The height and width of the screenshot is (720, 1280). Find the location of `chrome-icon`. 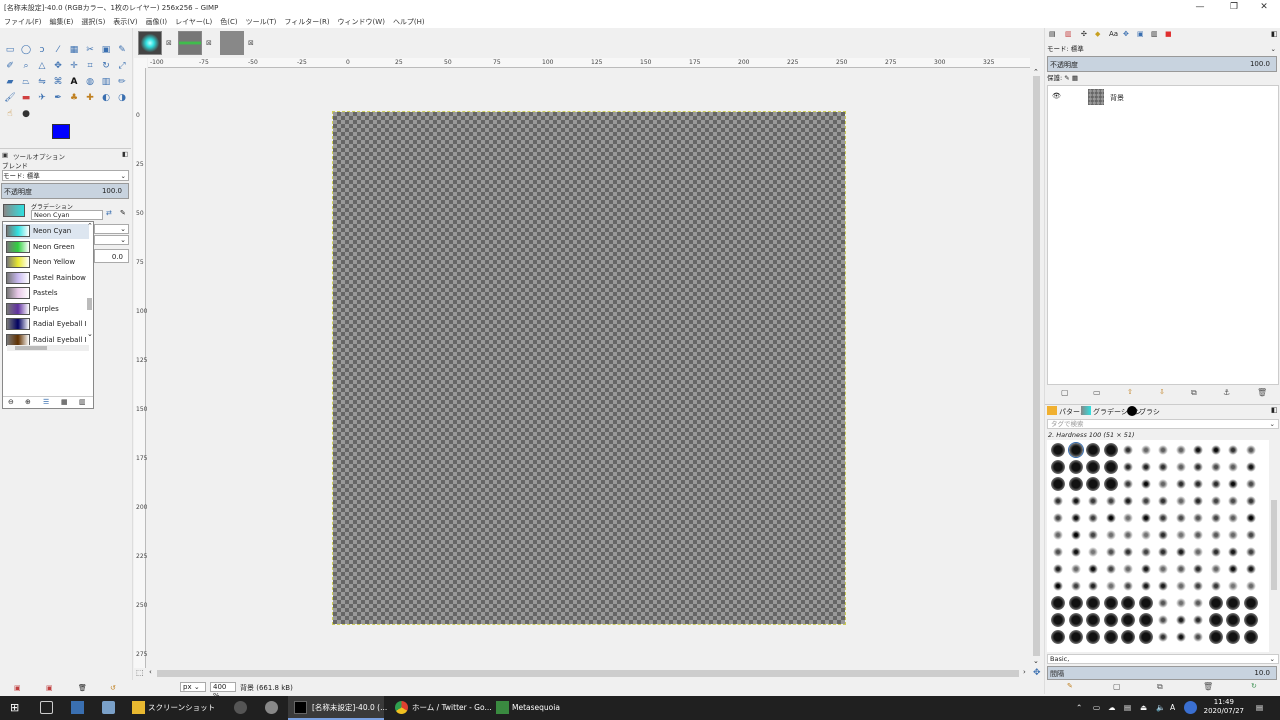

chrome-icon is located at coordinates (401, 707).